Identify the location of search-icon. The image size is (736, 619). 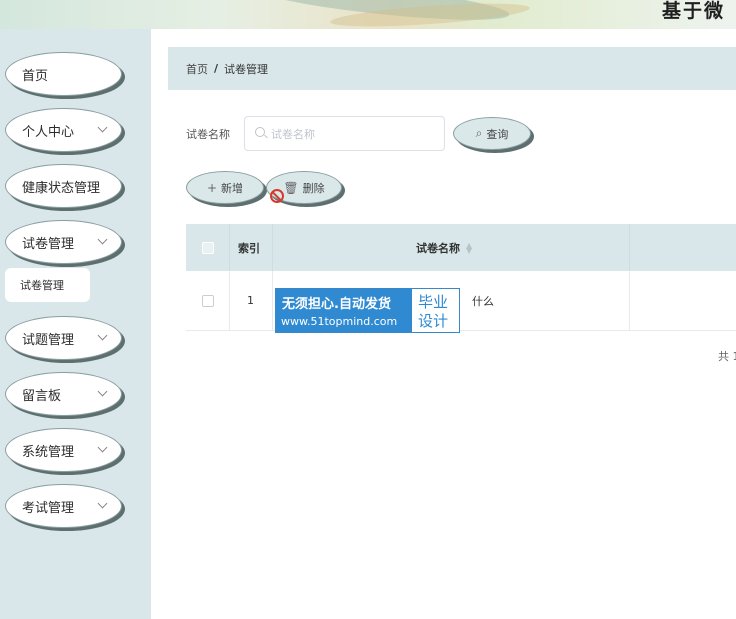
(260, 132).